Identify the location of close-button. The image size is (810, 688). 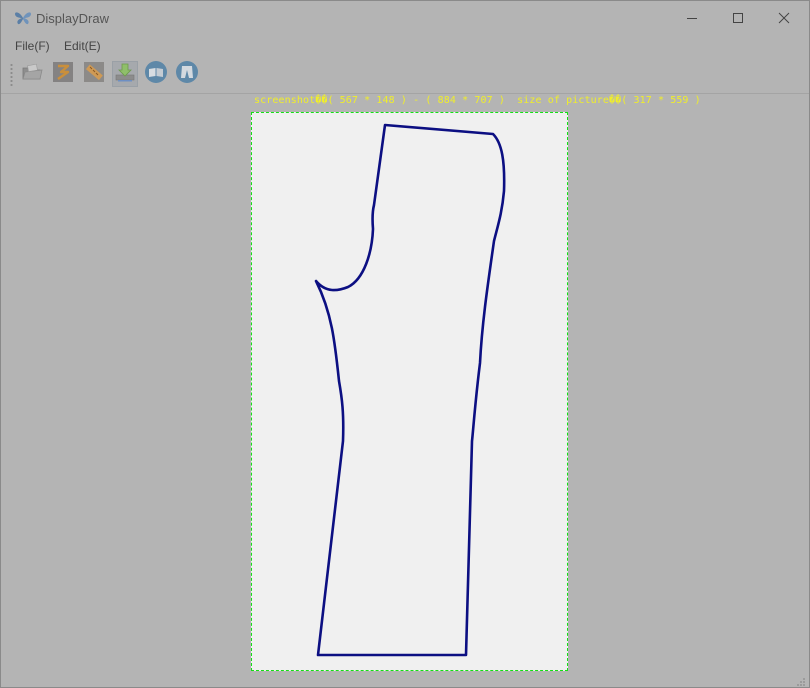
(784, 18).